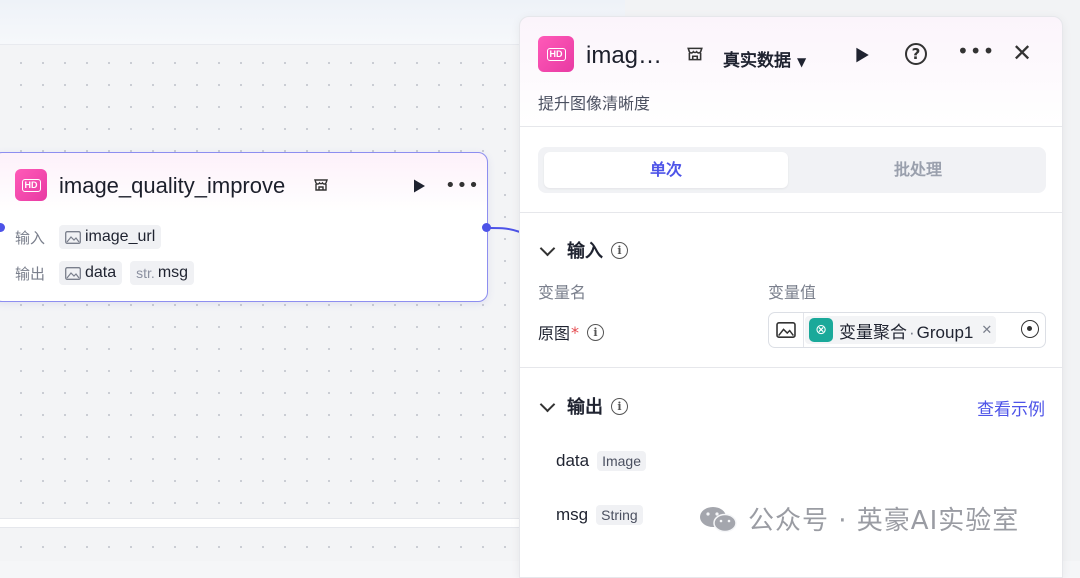  I want to click on help-icon: ?, so click(916, 54).